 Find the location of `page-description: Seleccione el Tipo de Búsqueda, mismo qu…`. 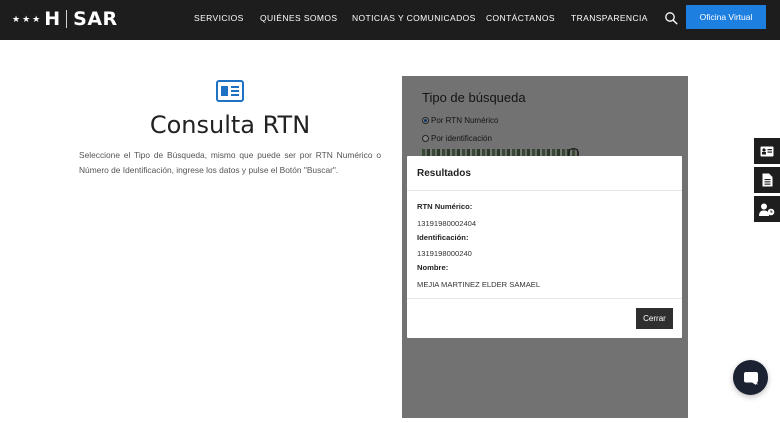

page-description: Seleccione el Tipo de Búsqueda, mismo qu… is located at coordinates (230, 162).